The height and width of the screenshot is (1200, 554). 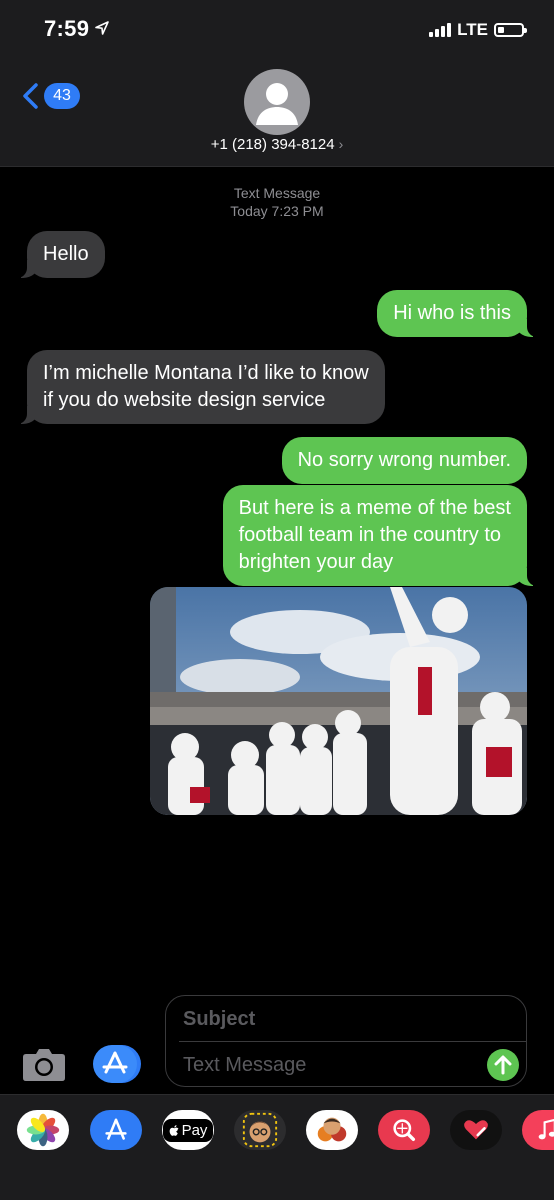 I want to click on message-text-line: brighten your day, so click(x=316, y=562).